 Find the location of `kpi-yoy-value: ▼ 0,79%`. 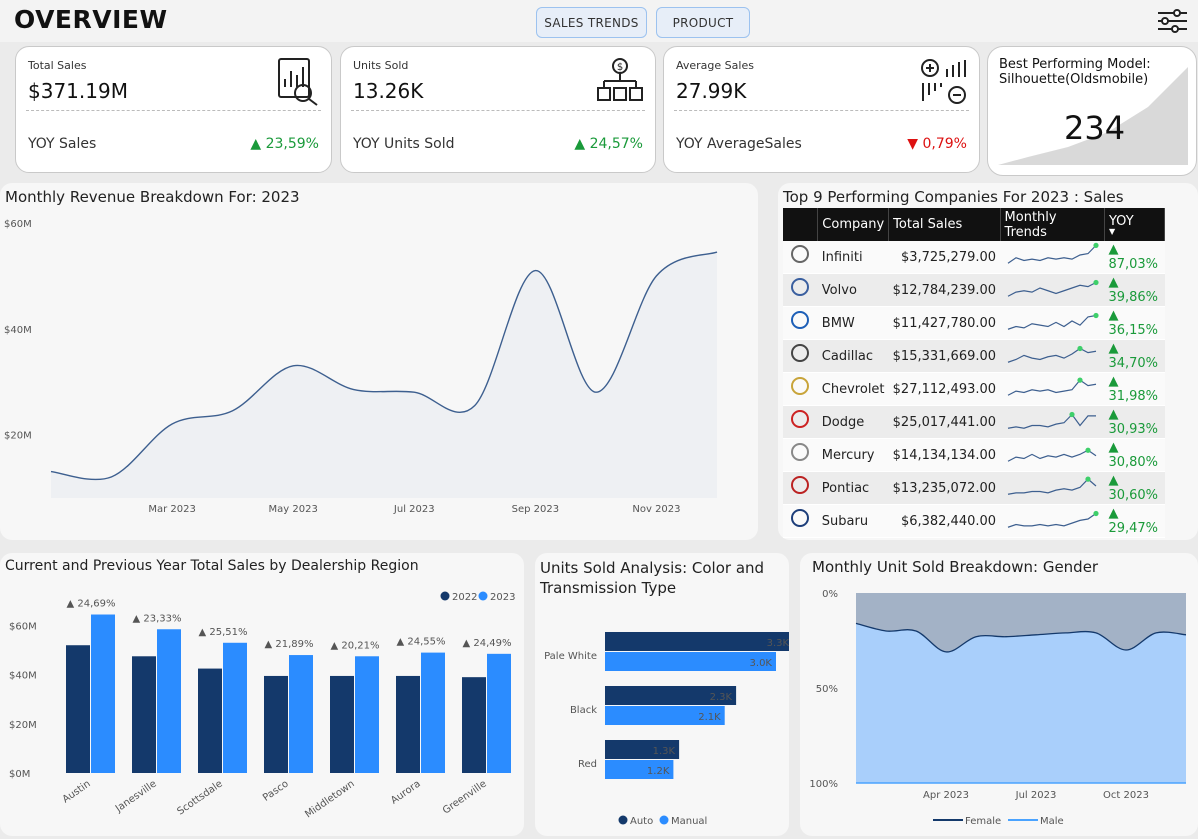

kpi-yoy-value: ▼ 0,79% is located at coordinates (937, 144).